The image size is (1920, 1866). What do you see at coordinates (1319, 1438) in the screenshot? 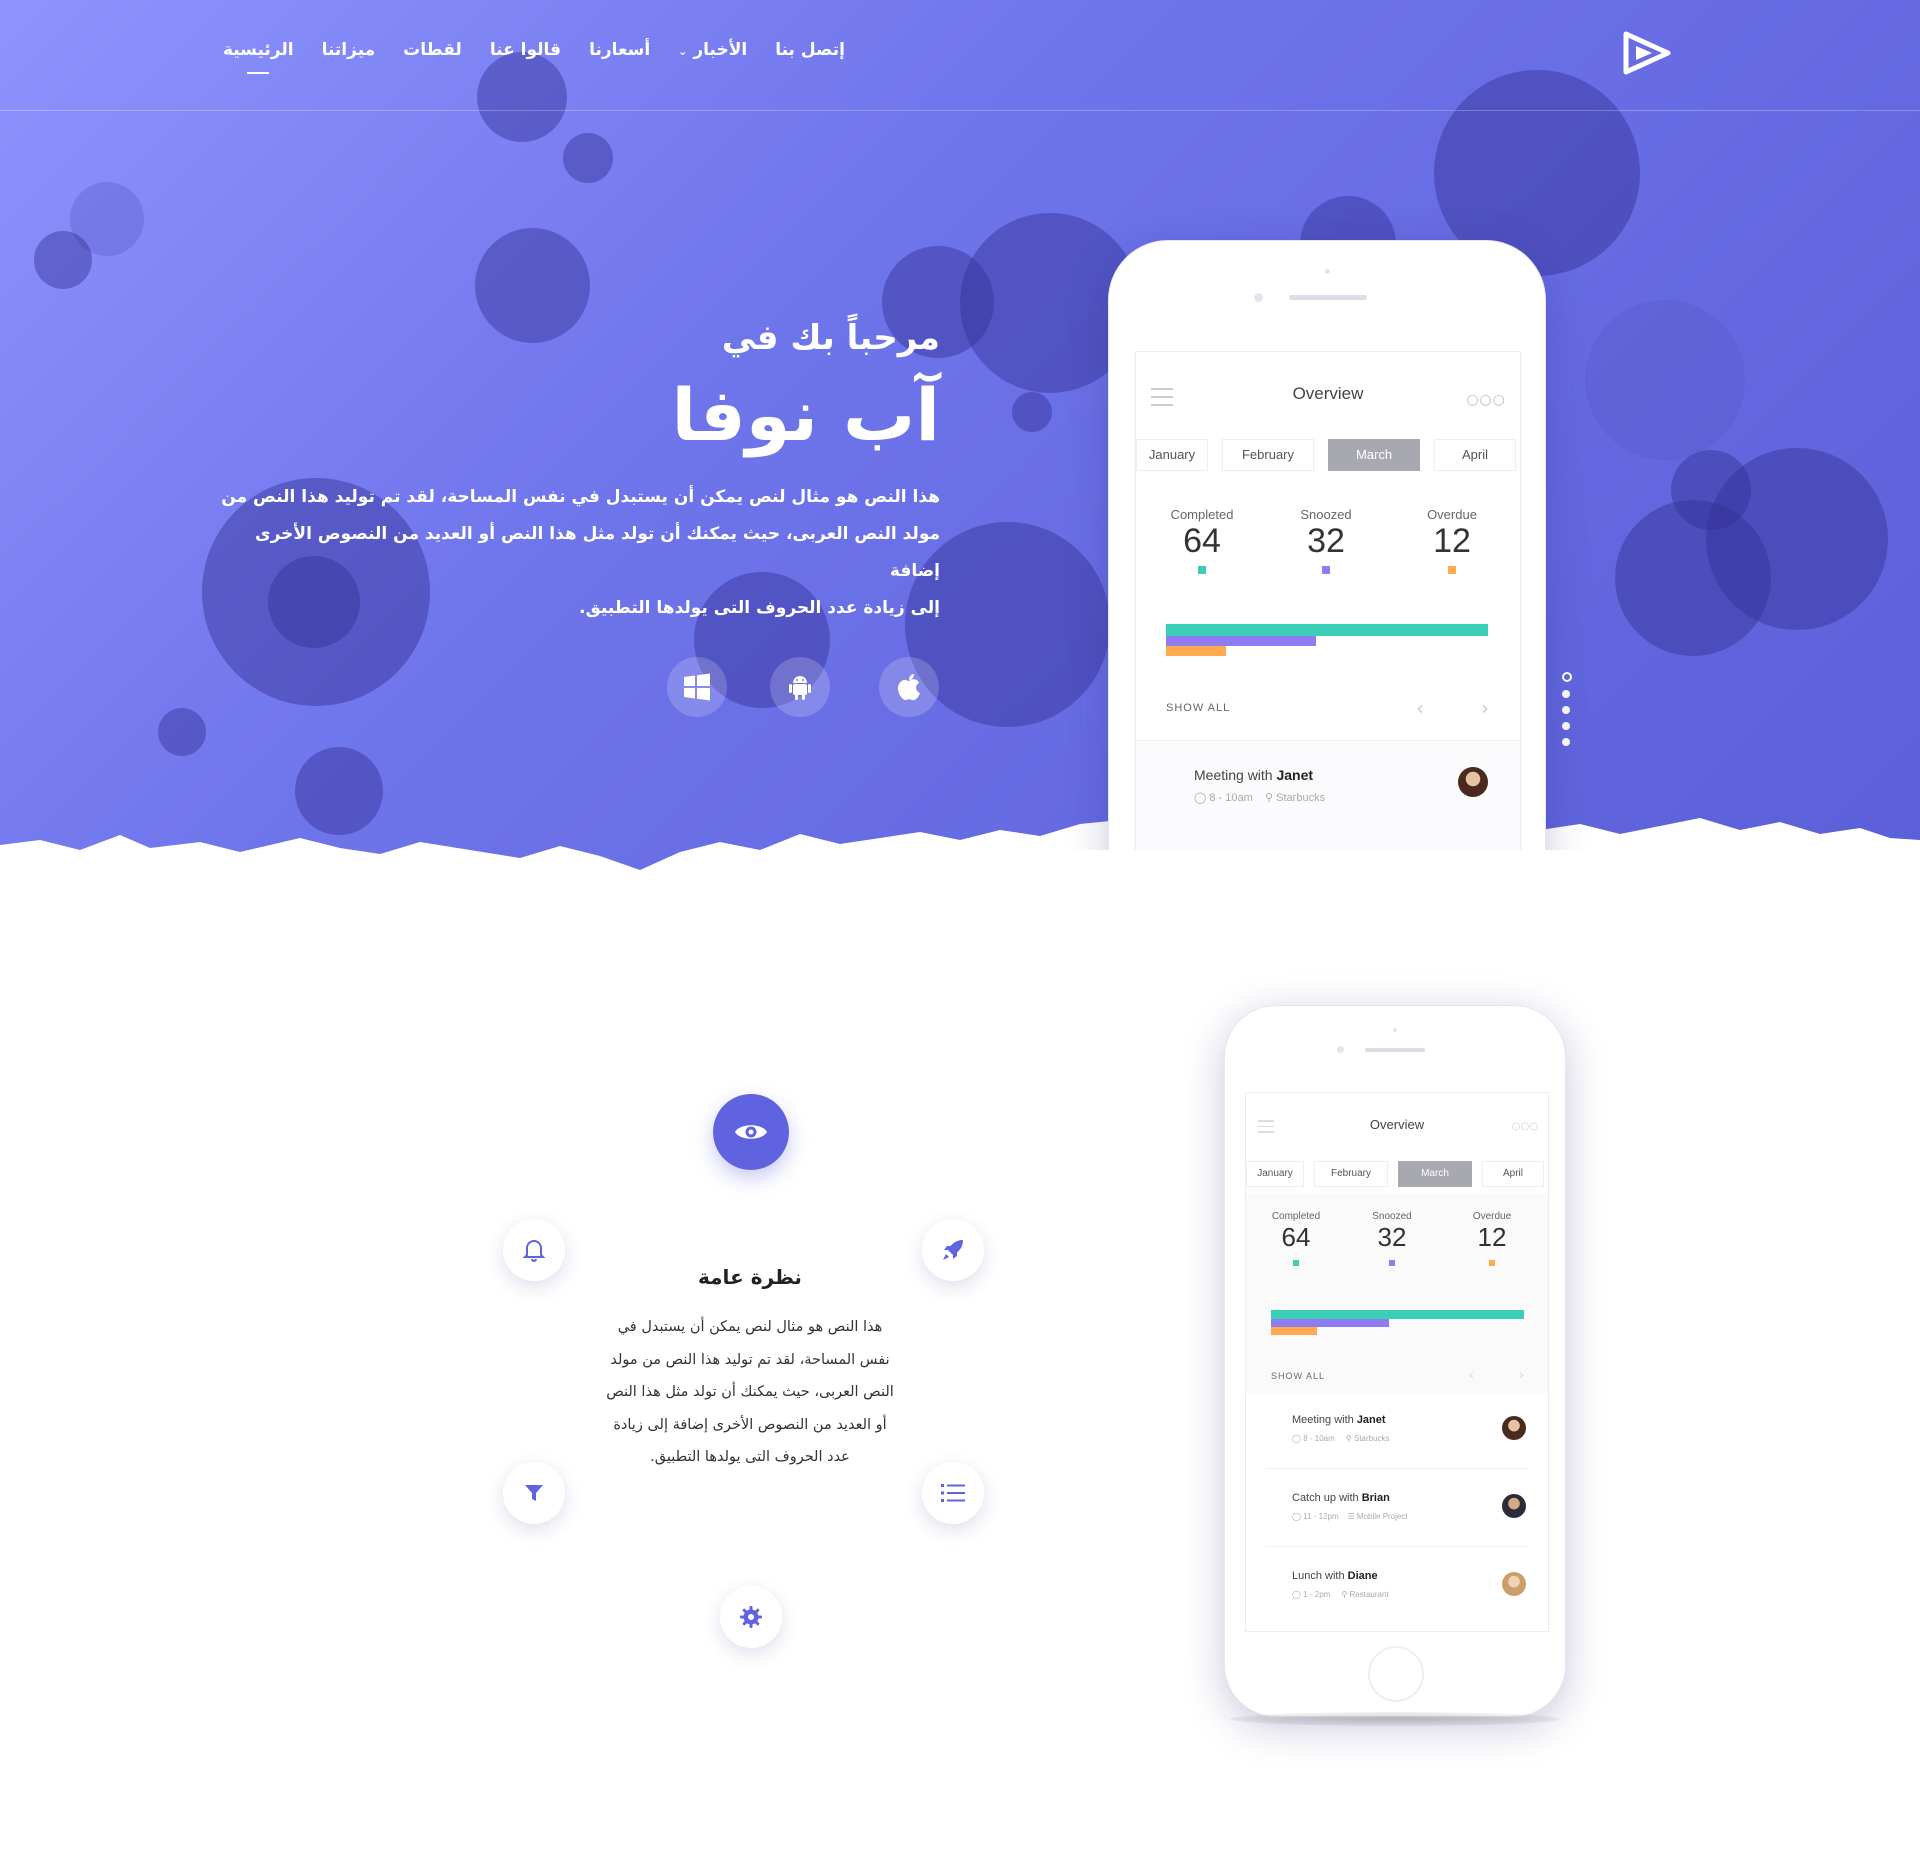
I see `meeting-time: 8 - 10am` at bounding box center [1319, 1438].